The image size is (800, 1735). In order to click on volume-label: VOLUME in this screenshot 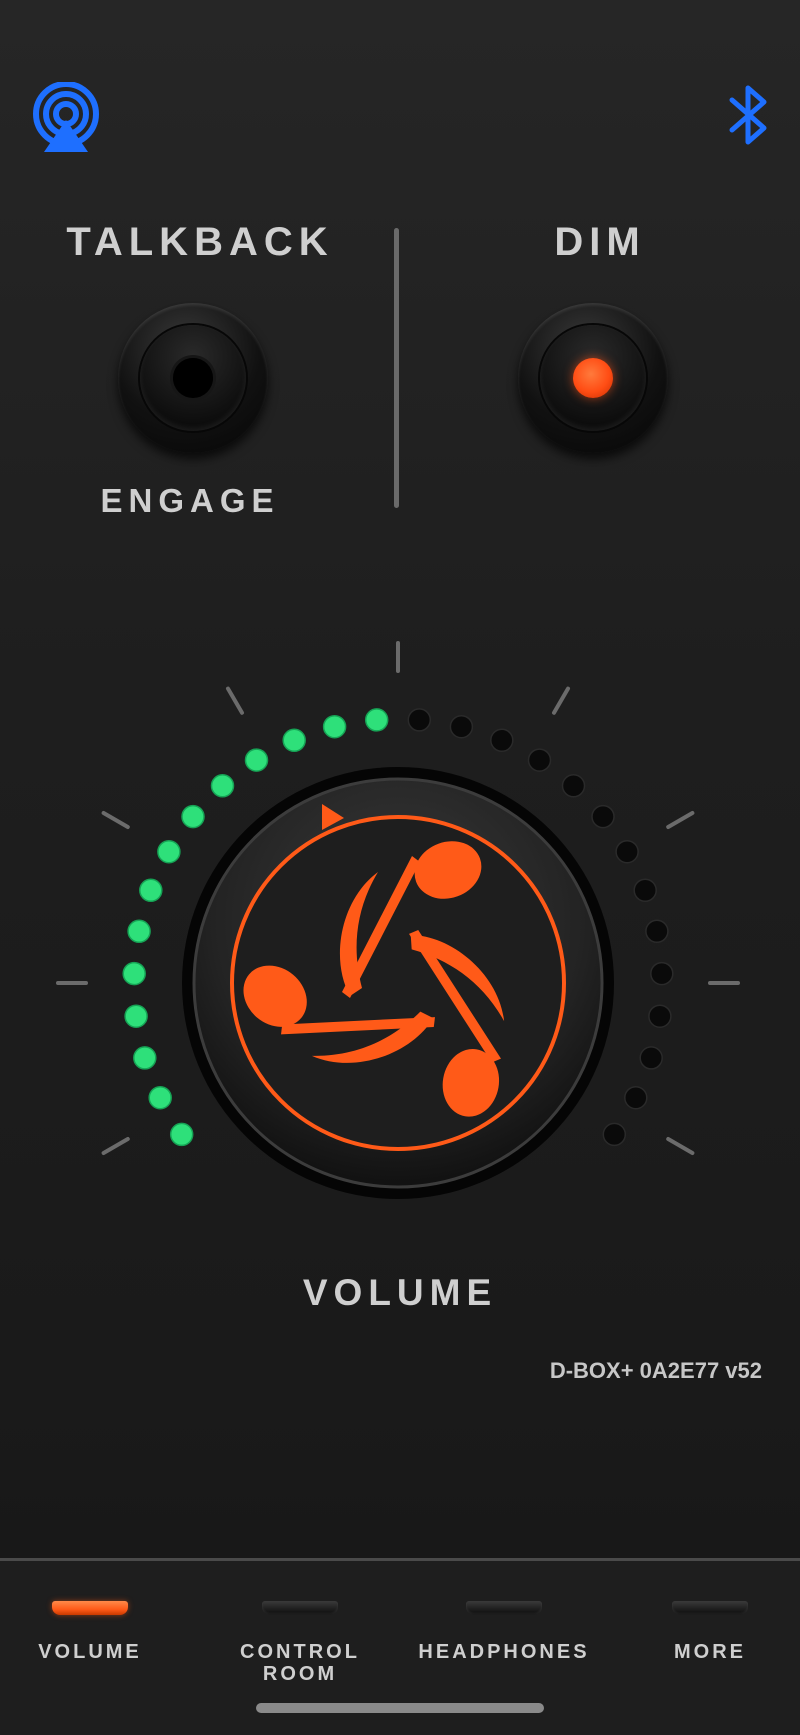, I will do `click(400, 1292)`.